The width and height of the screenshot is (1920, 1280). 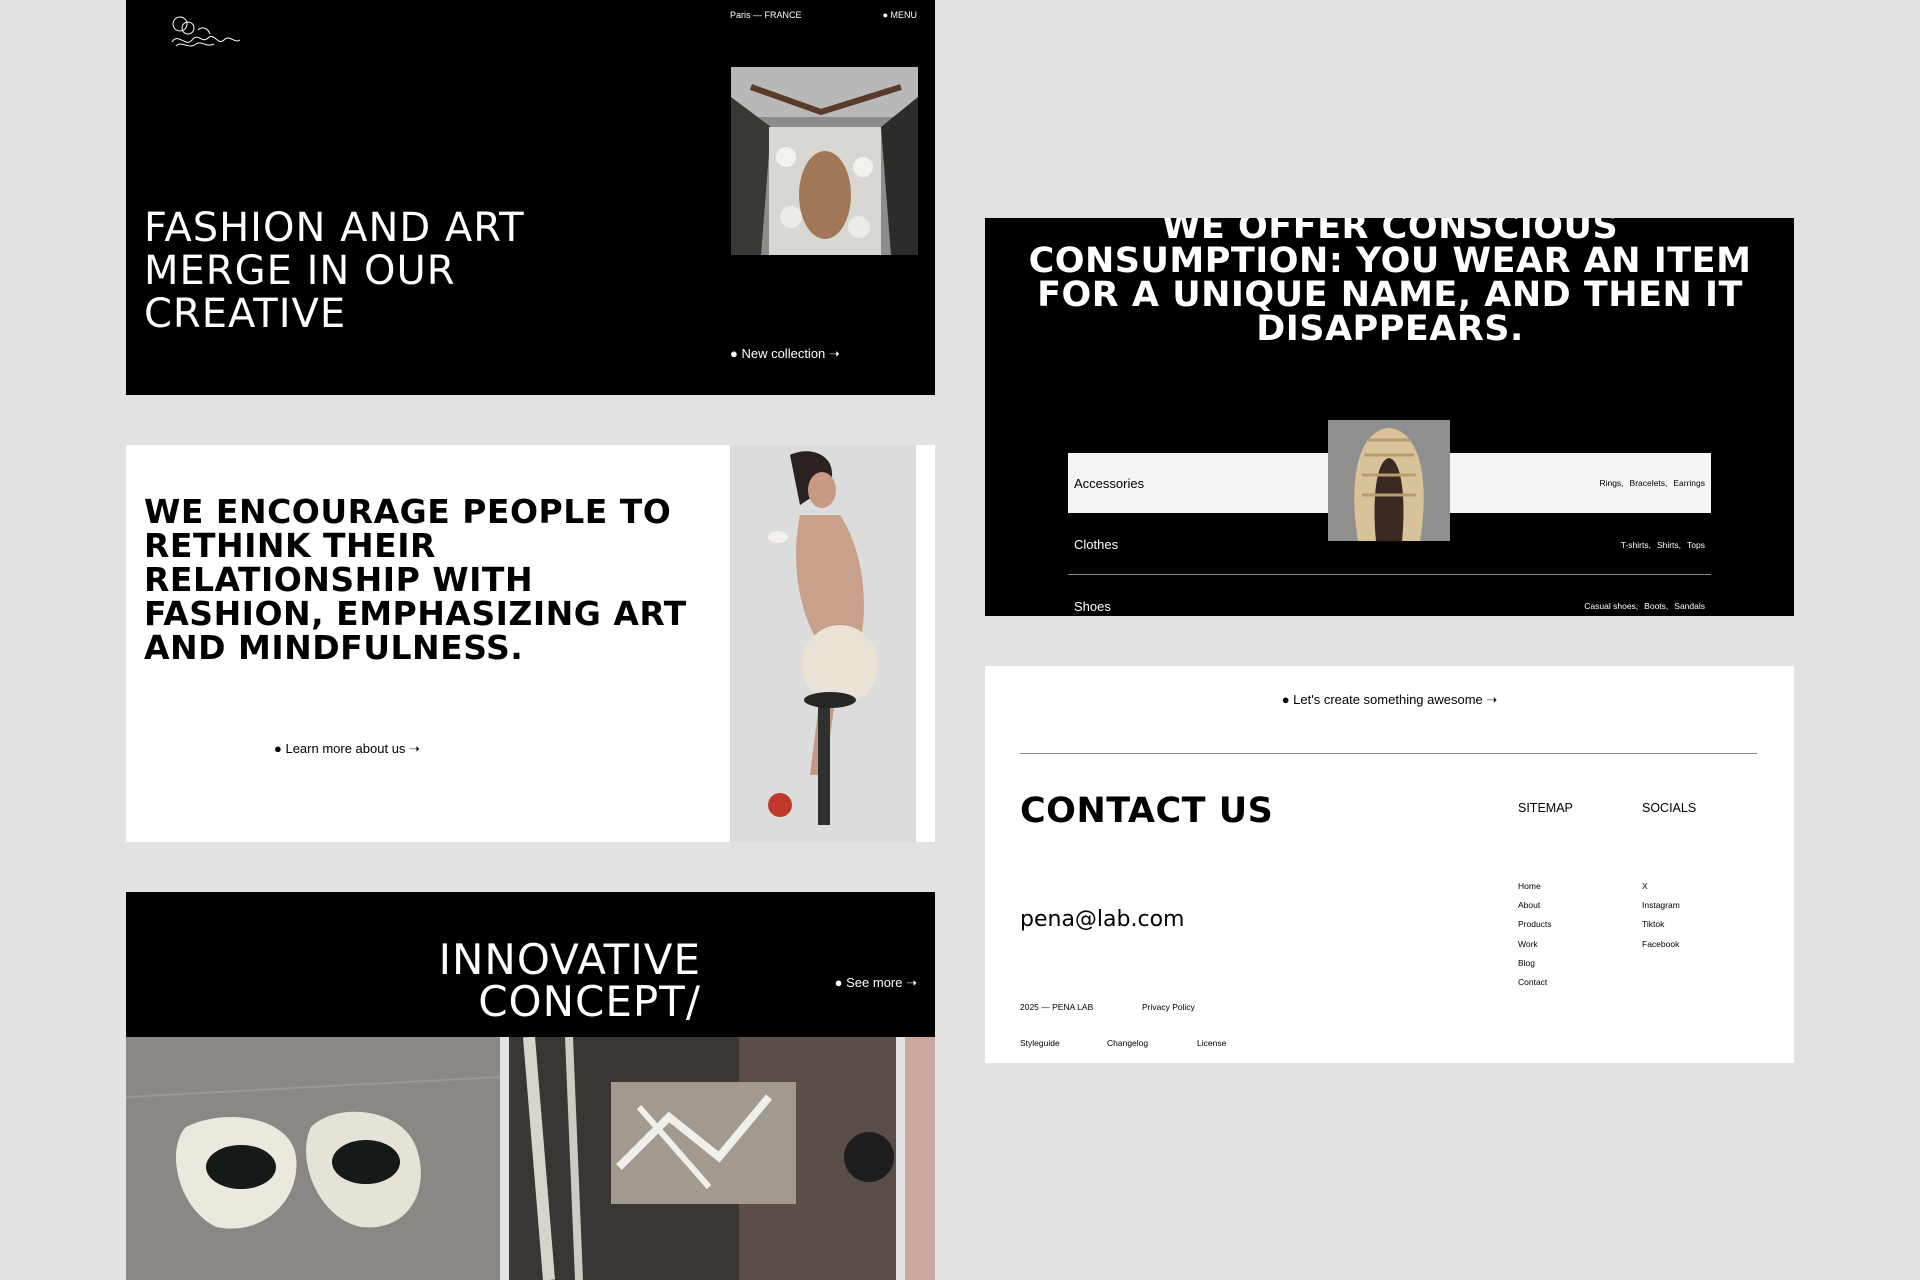 What do you see at coordinates (1388, 753) in the screenshot?
I see `divider` at bounding box center [1388, 753].